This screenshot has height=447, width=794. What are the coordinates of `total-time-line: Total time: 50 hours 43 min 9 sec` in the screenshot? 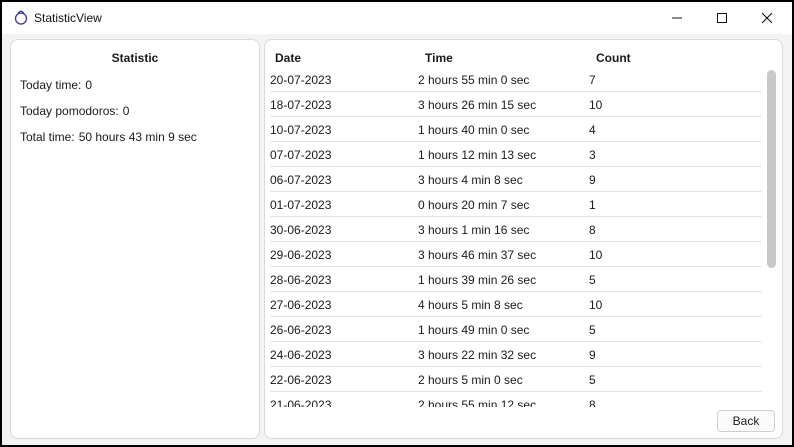 It's located at (108, 137).